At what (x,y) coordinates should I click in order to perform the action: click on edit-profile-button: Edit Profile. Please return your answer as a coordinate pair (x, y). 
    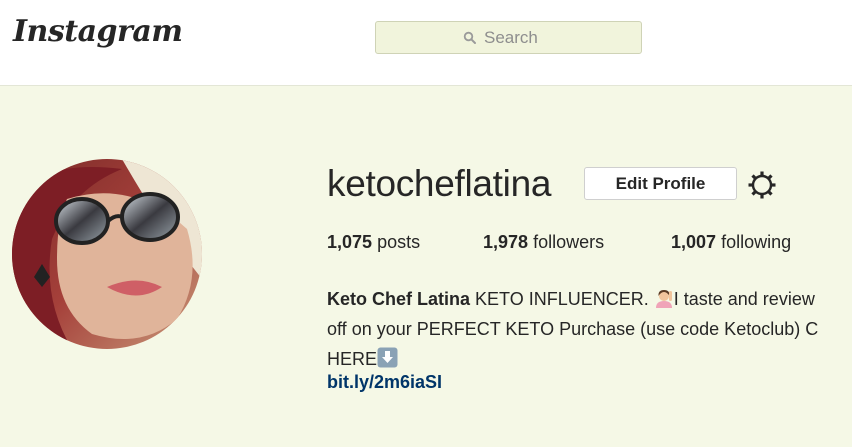
    Looking at the image, I should click on (660, 183).